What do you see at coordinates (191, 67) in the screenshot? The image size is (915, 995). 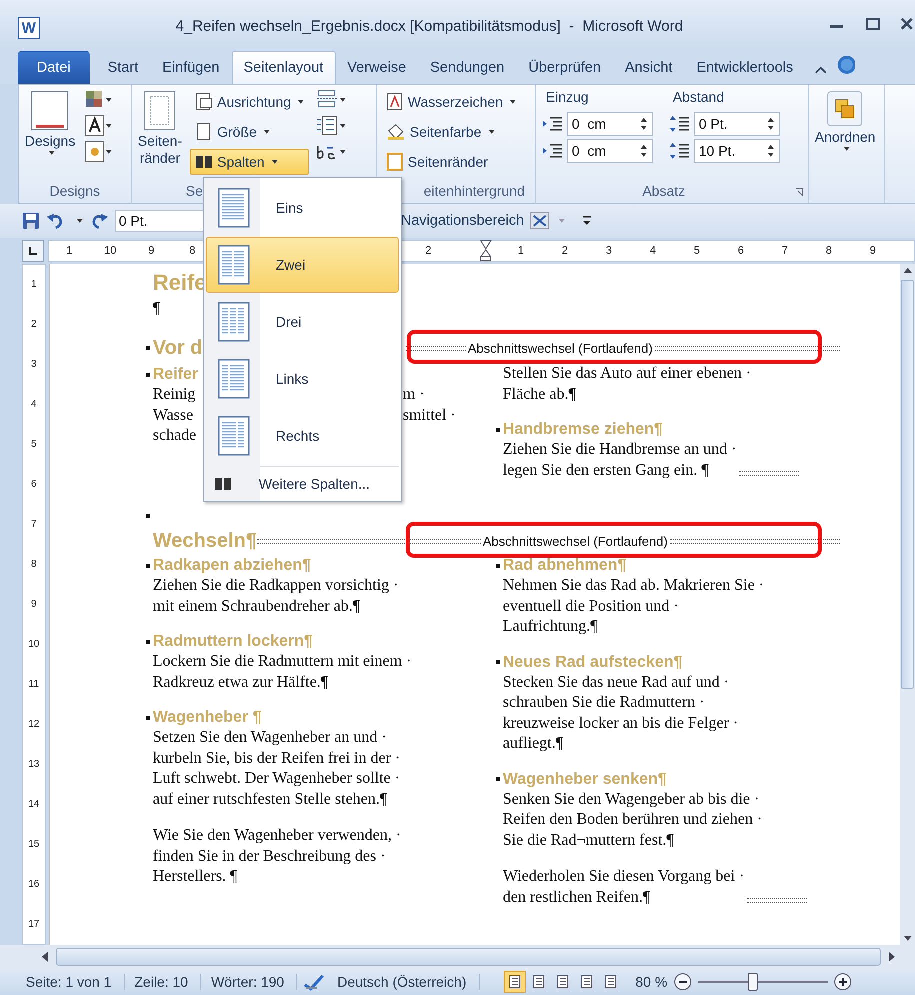 I see `ribbon-tab: Einfügen` at bounding box center [191, 67].